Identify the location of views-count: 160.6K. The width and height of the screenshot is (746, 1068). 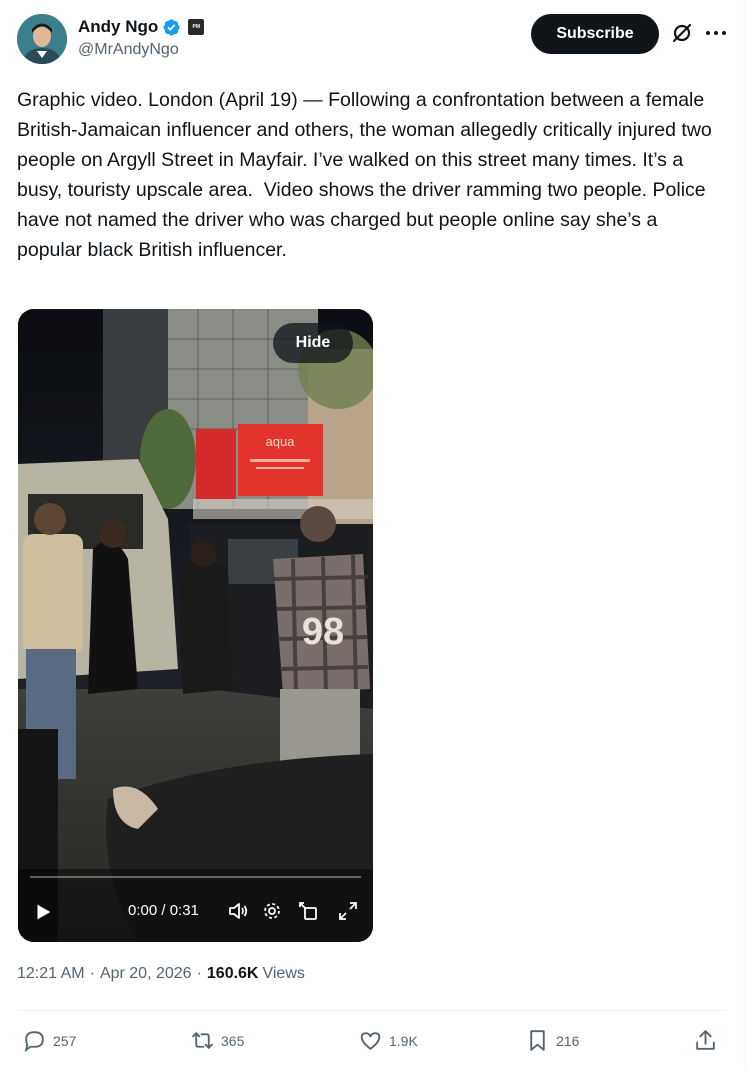
(232, 973).